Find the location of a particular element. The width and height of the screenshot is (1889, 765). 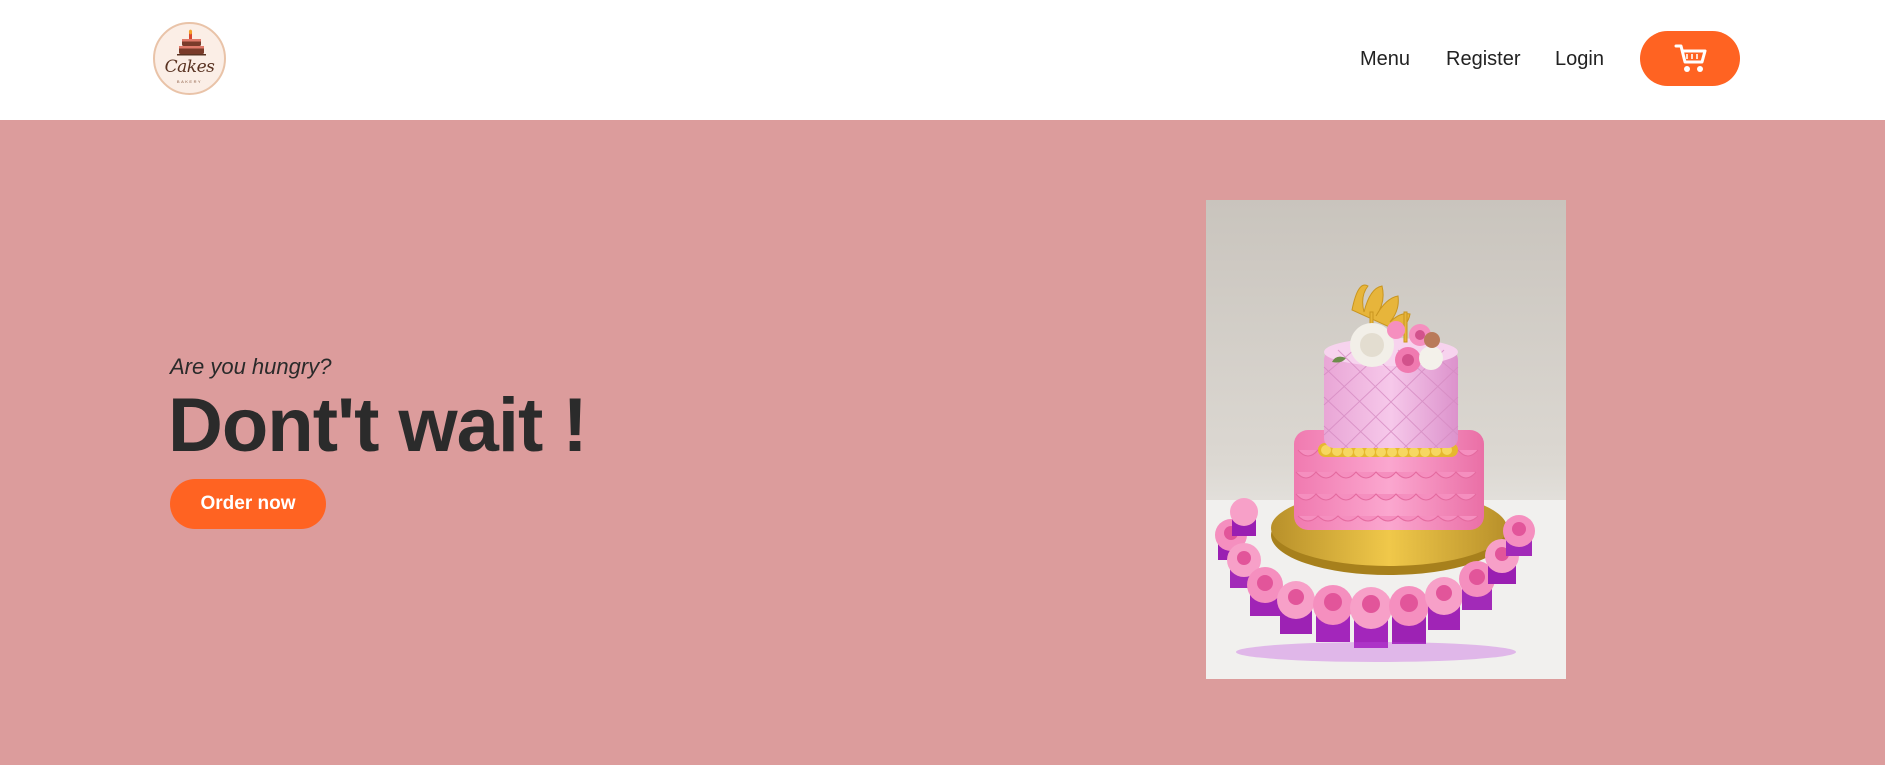

order-now-button: Order now is located at coordinates (248, 504).